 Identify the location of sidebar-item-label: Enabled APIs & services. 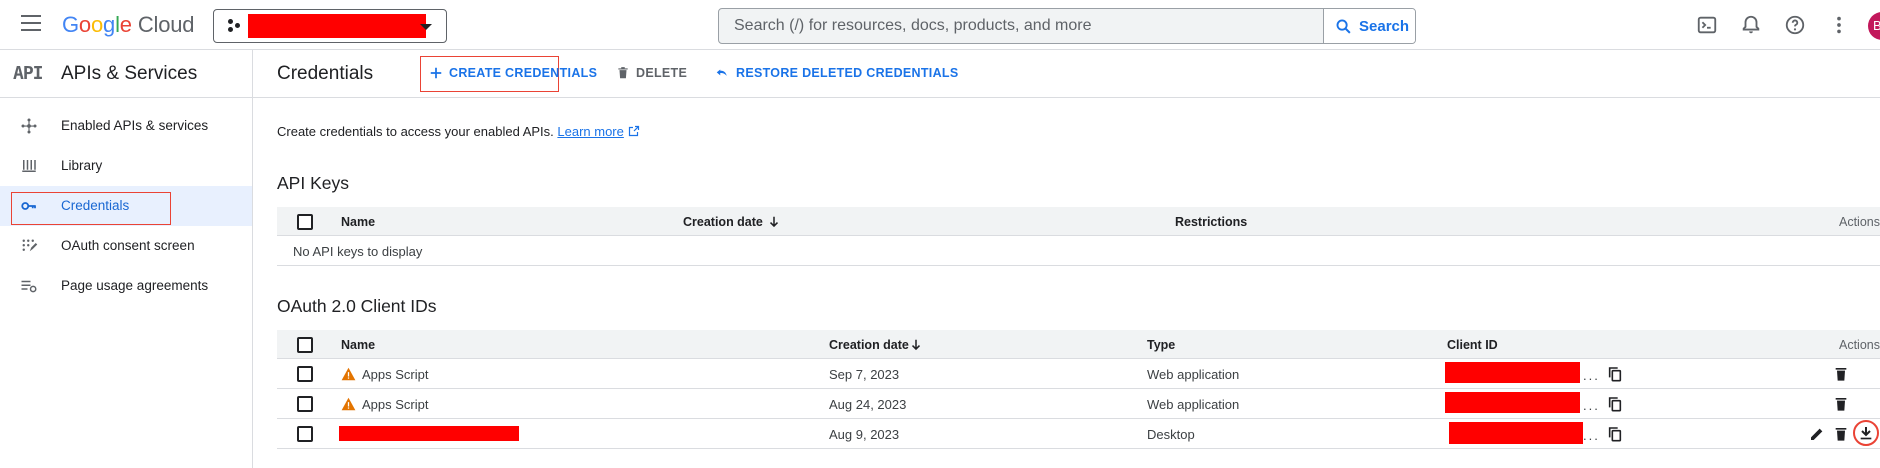
(135, 125).